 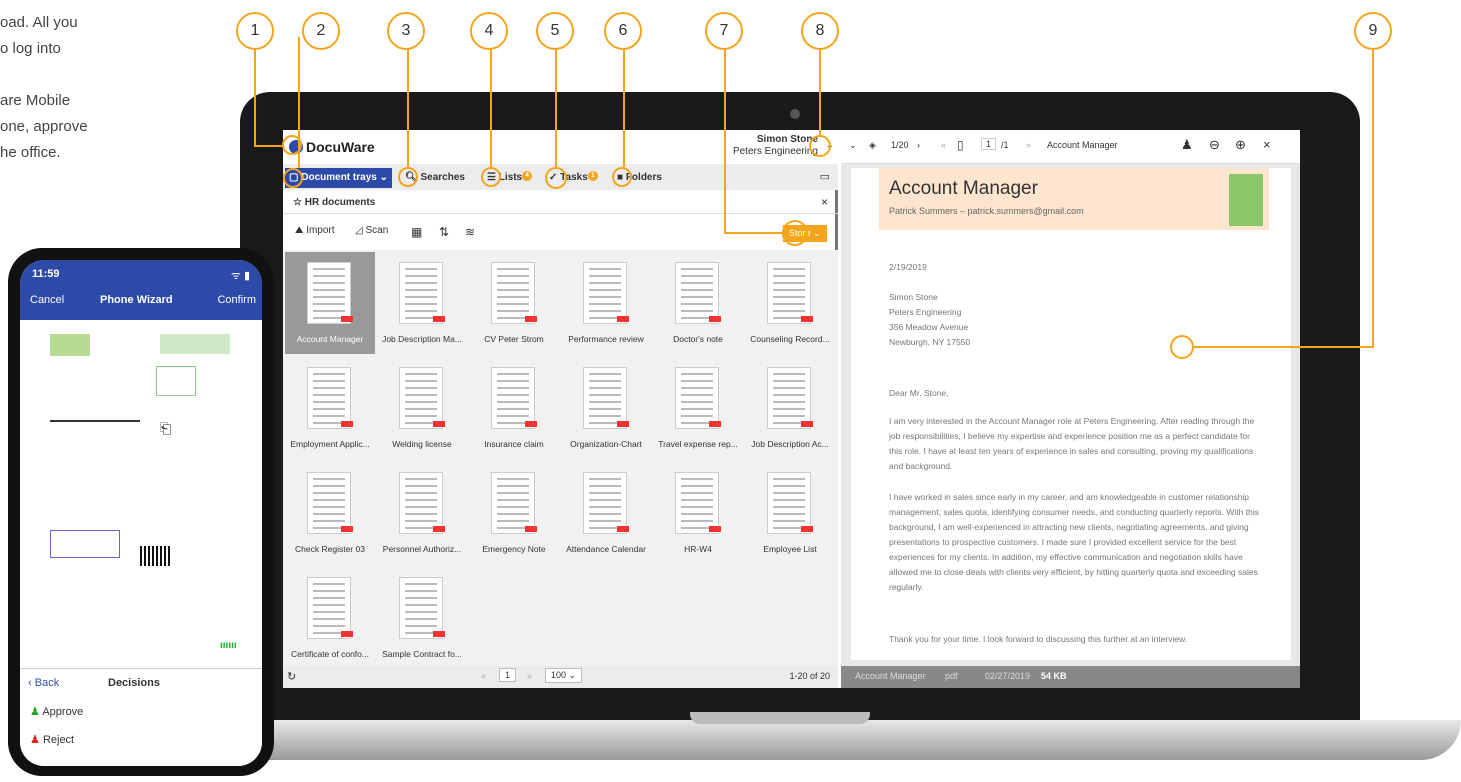 I want to click on document-title: Doctor's note, so click(x=698, y=339).